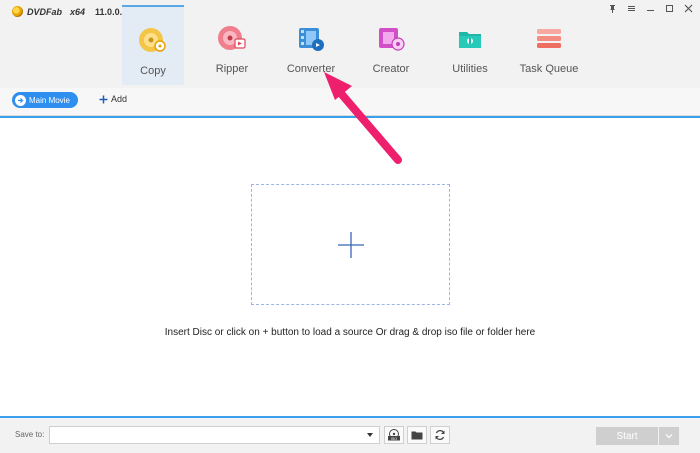 This screenshot has width=700, height=453. I want to click on output-bar: Save to: ISO Start, so click(350, 435).